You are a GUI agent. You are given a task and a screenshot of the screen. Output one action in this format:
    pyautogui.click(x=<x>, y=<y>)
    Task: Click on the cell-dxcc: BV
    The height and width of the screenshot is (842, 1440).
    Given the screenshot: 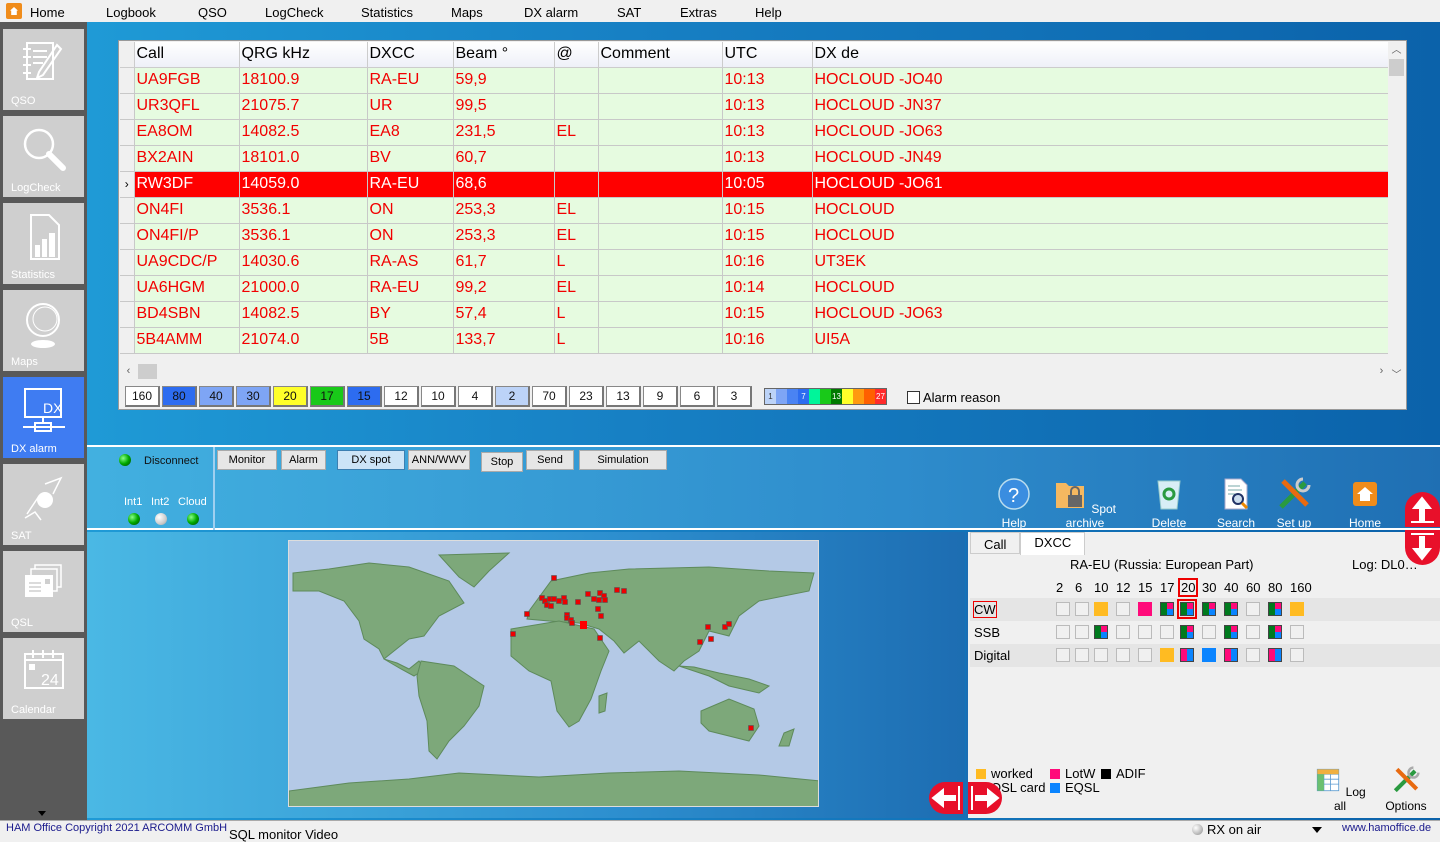 What is the action you would take?
    pyautogui.click(x=410, y=158)
    